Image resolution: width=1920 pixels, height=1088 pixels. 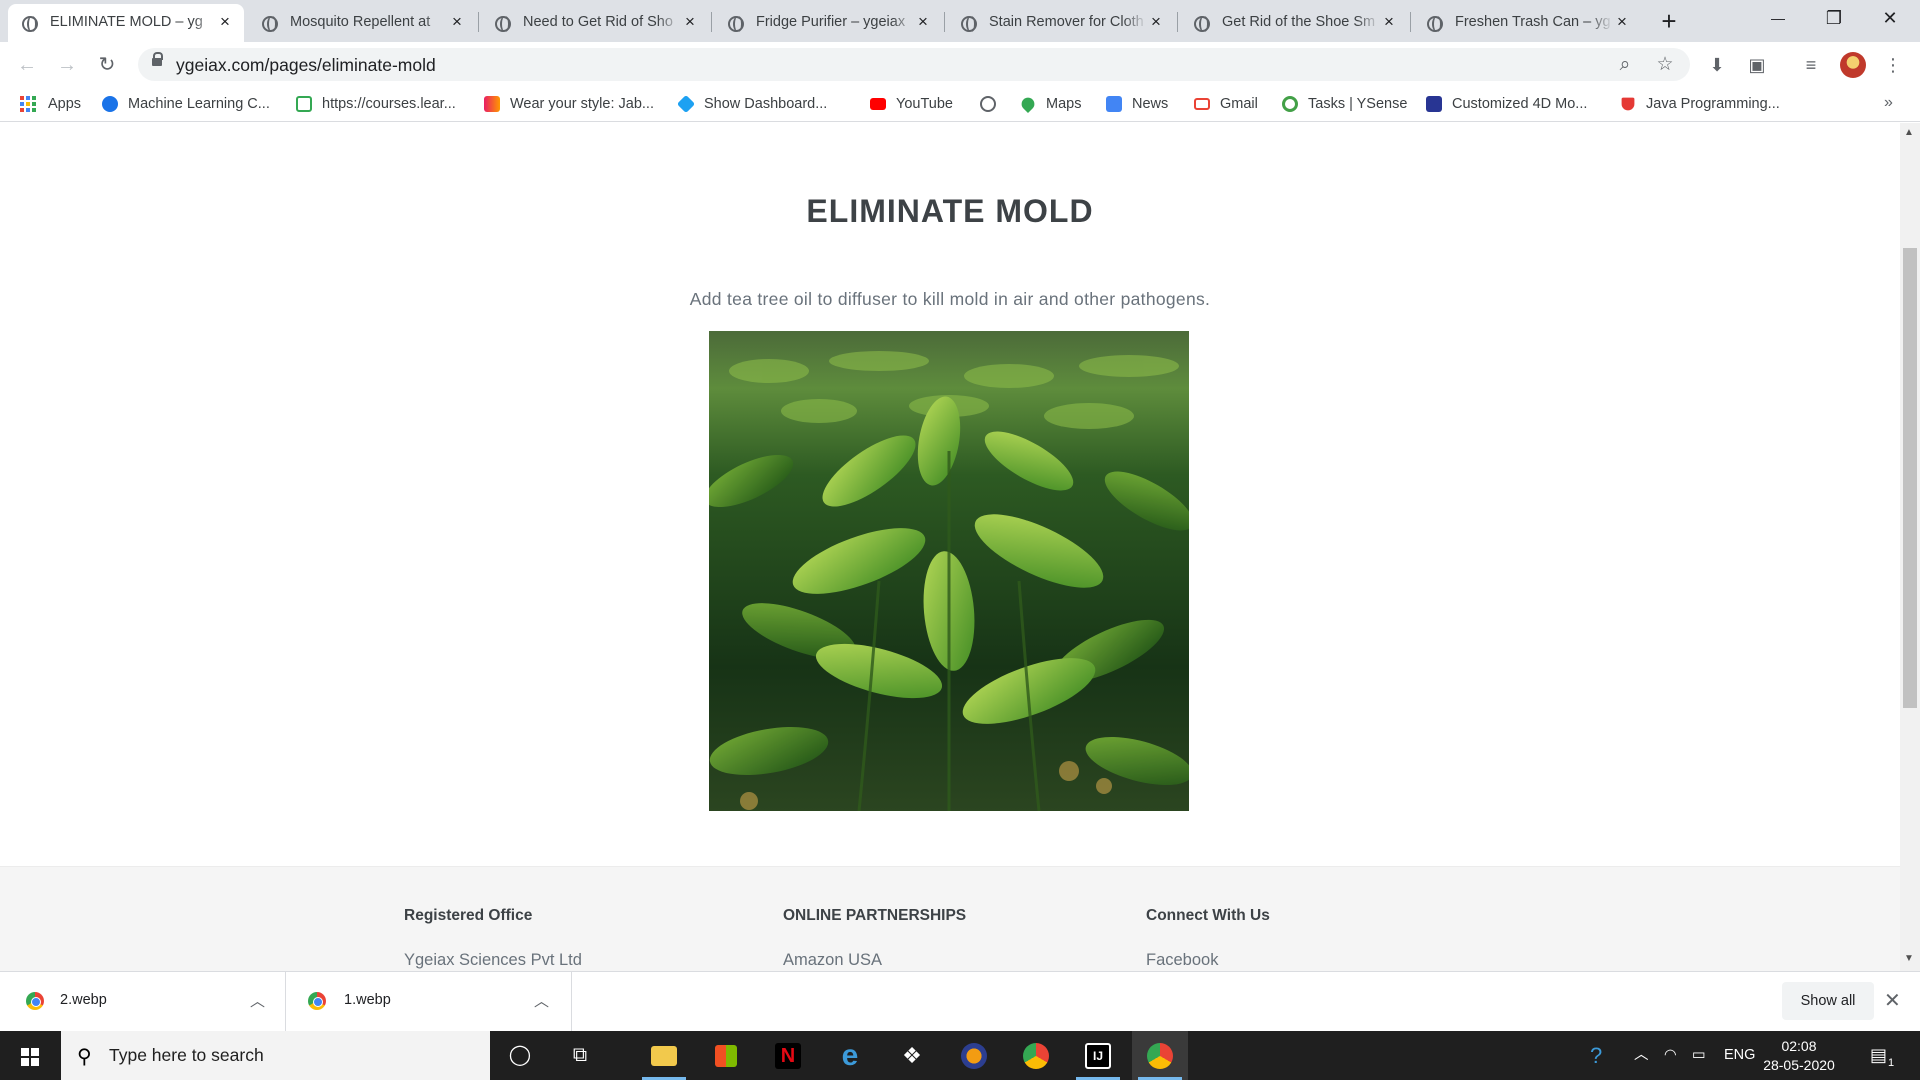 I want to click on windows-logo-icon, so click(x=30, y=1057).